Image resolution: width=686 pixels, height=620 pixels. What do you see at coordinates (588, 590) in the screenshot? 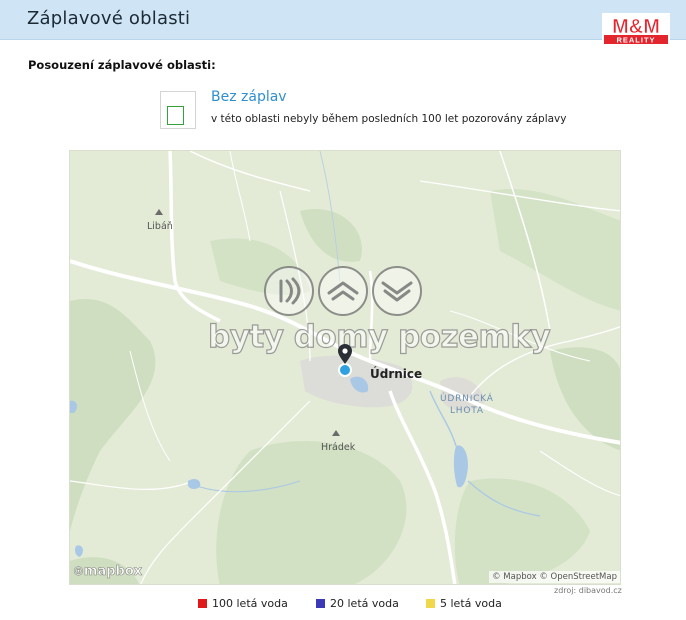
I see `data-source: zdroj: dibavod.cz` at bounding box center [588, 590].